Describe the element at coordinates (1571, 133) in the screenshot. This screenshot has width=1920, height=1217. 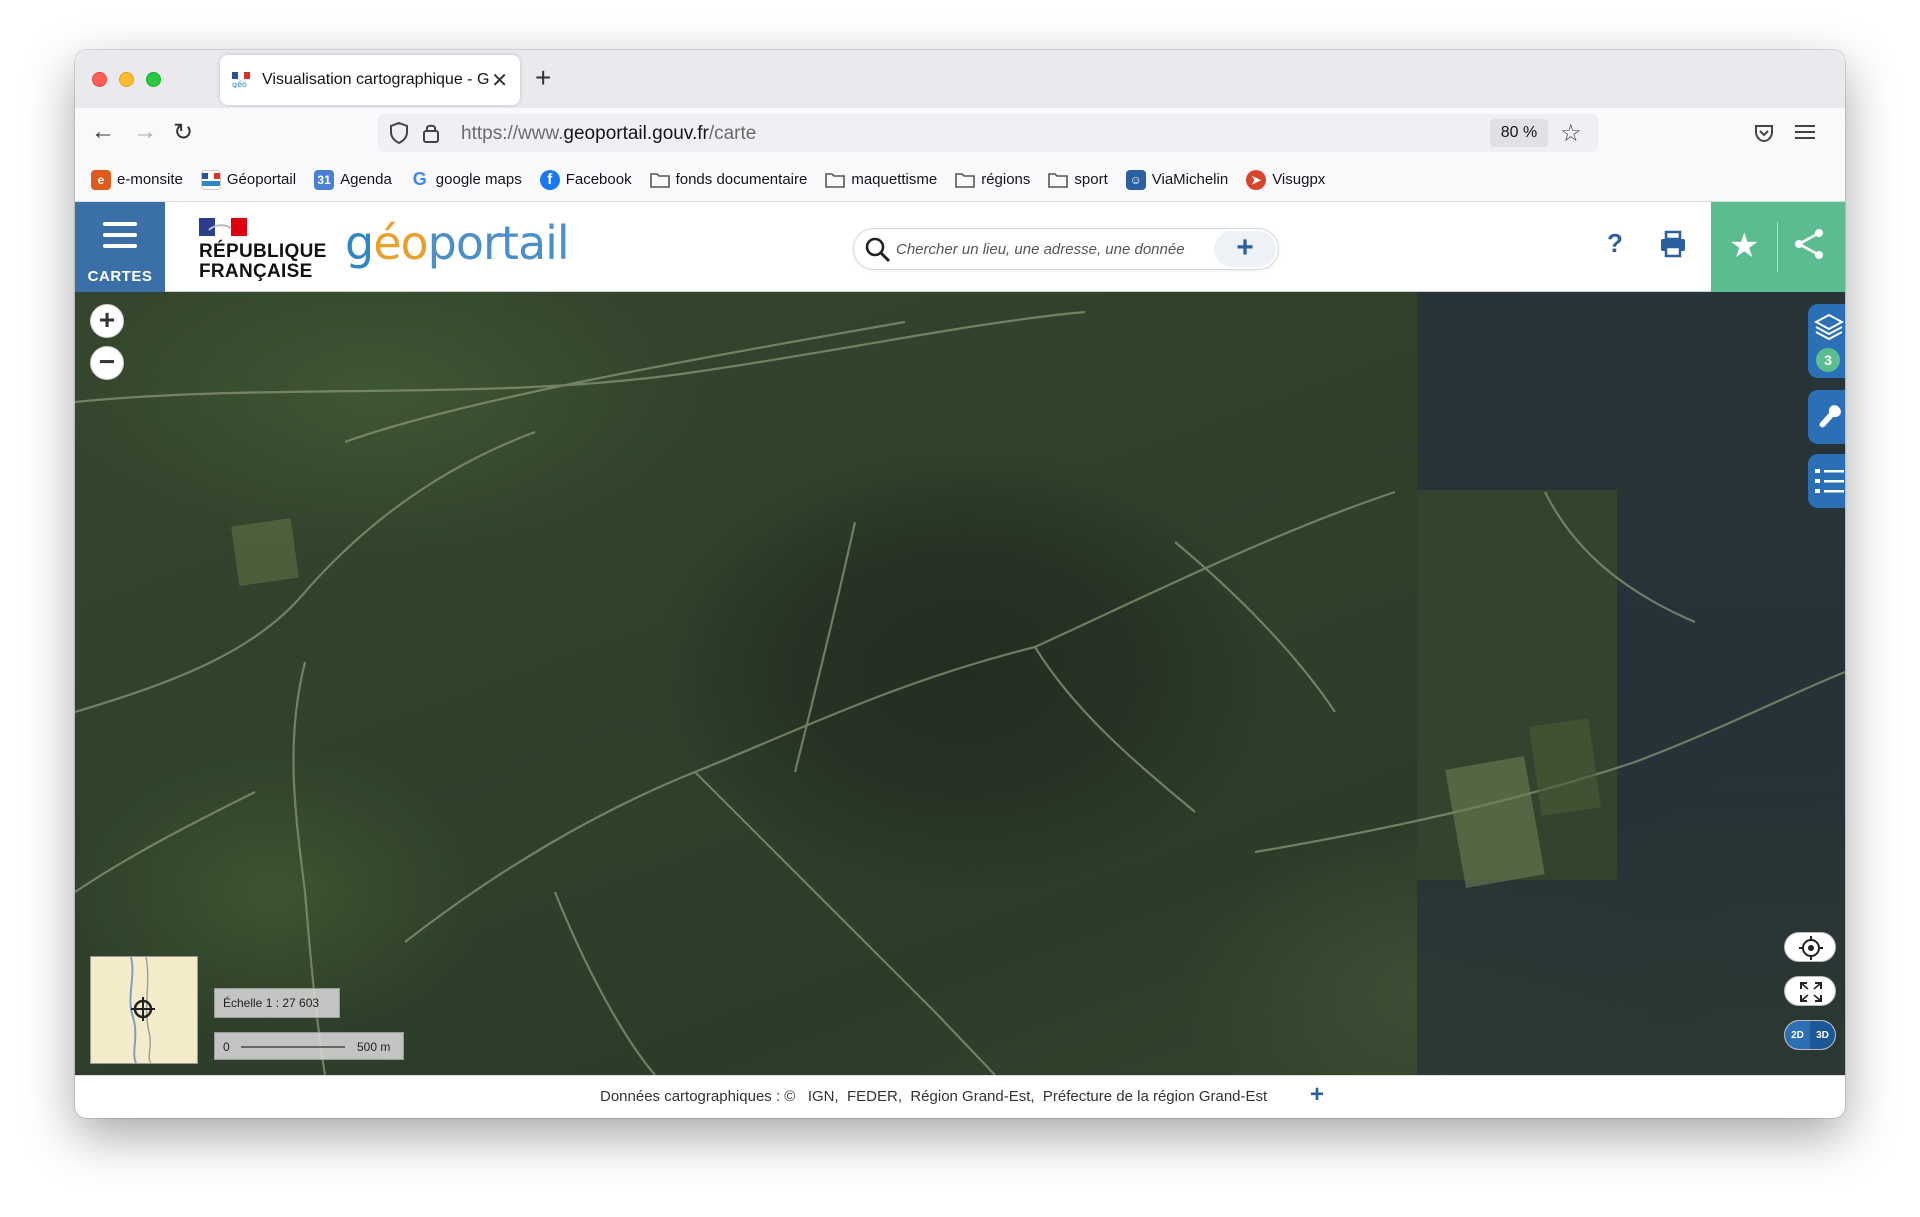
I see `bookmark-star-icon: ☆` at that location.